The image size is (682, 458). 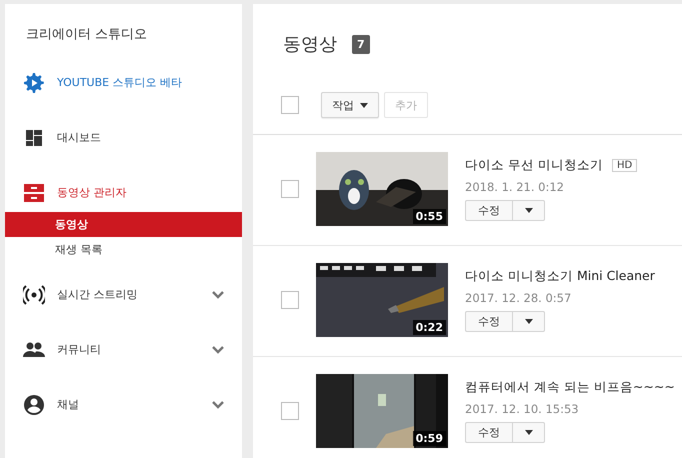 What do you see at coordinates (361, 44) in the screenshot?
I see `count-badge: 7` at bounding box center [361, 44].